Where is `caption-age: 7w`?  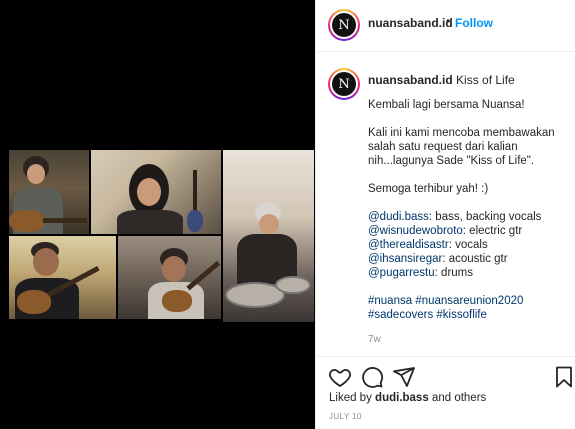
caption-age: 7w is located at coordinates (374, 339).